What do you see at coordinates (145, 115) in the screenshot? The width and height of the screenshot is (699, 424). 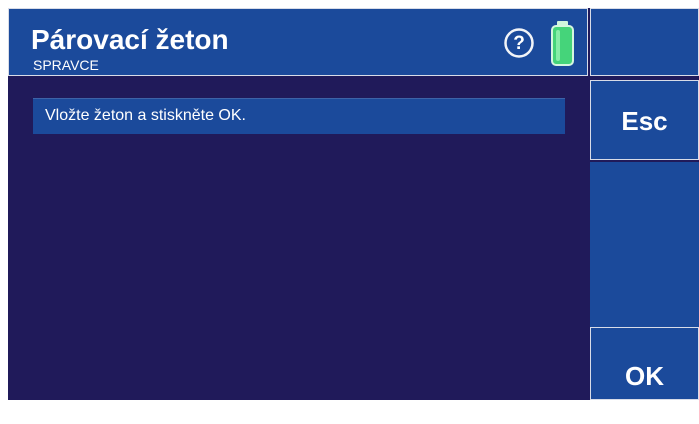 I see `instruction-text: Vložte žeton a stiskněte OK.` at bounding box center [145, 115].